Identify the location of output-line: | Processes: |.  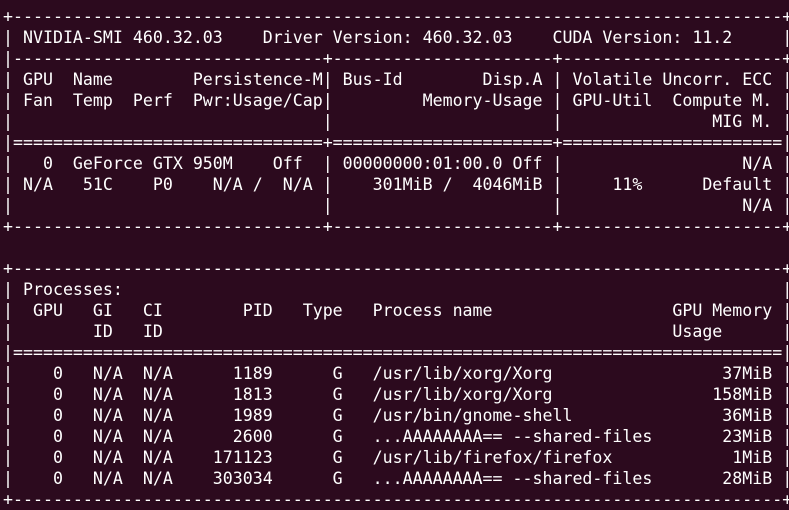
(396, 289).